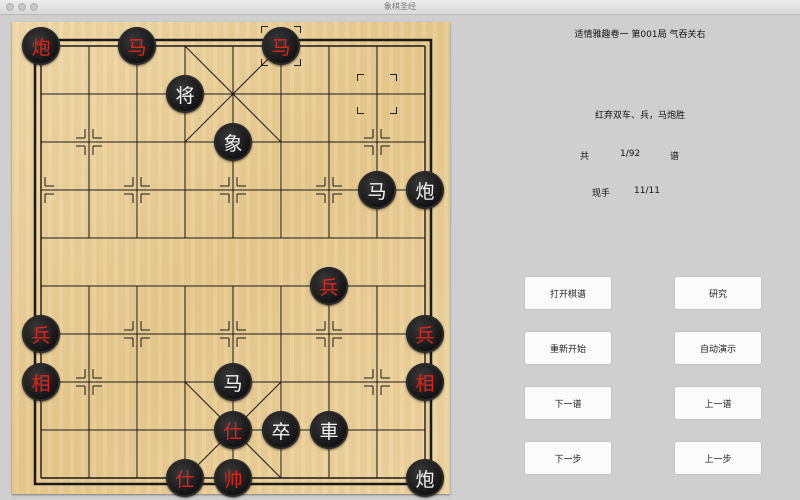 The image size is (800, 500). What do you see at coordinates (718, 348) in the screenshot?
I see `auto-play-button: 自动演示` at bounding box center [718, 348].